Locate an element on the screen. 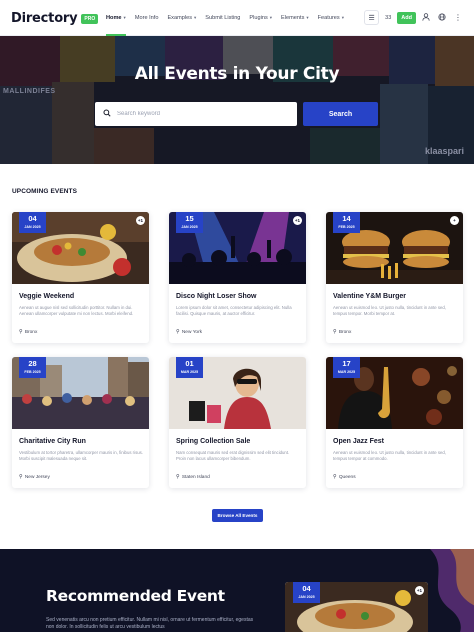 Image resolution: width=474 pixels, height=632 pixels. menu-item-label: Examples is located at coordinates (180, 18).